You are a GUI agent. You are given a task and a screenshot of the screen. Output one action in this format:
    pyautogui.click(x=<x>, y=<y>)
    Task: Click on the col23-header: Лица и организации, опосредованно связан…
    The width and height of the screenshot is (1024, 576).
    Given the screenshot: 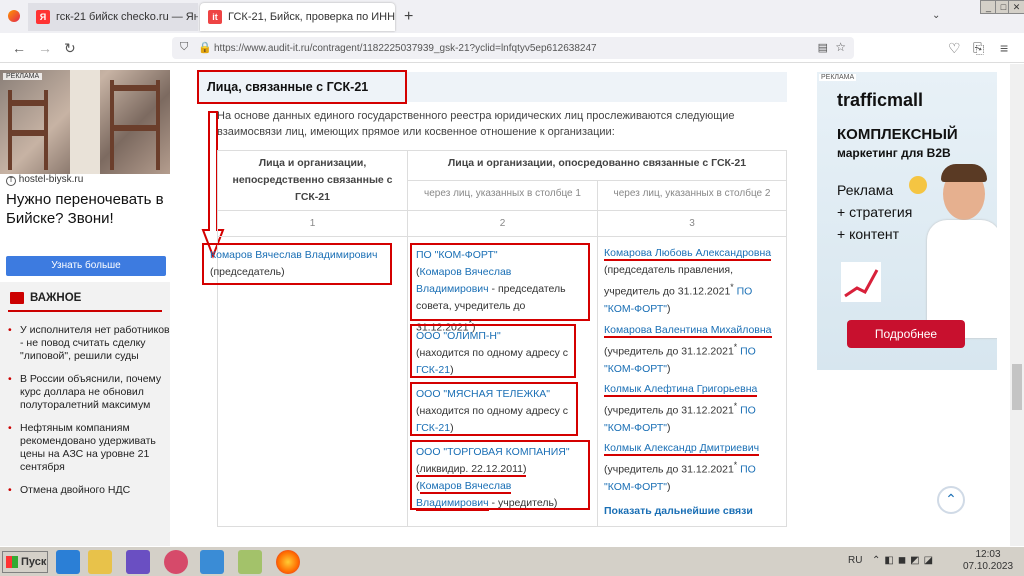 What is the action you would take?
    pyautogui.click(x=597, y=165)
    